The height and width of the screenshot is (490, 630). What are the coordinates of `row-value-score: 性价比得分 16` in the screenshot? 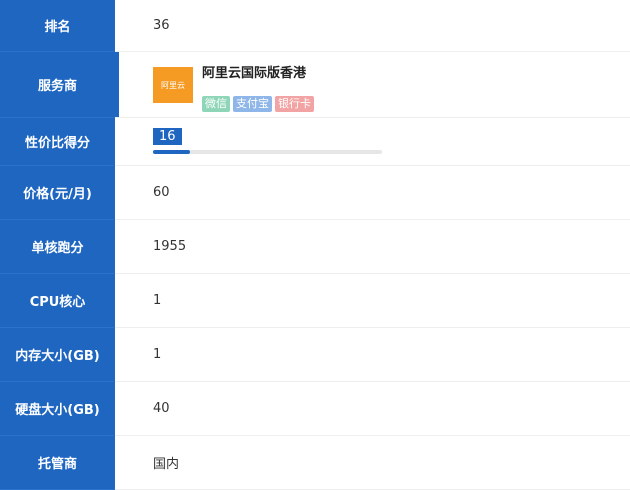 It's located at (315, 142).